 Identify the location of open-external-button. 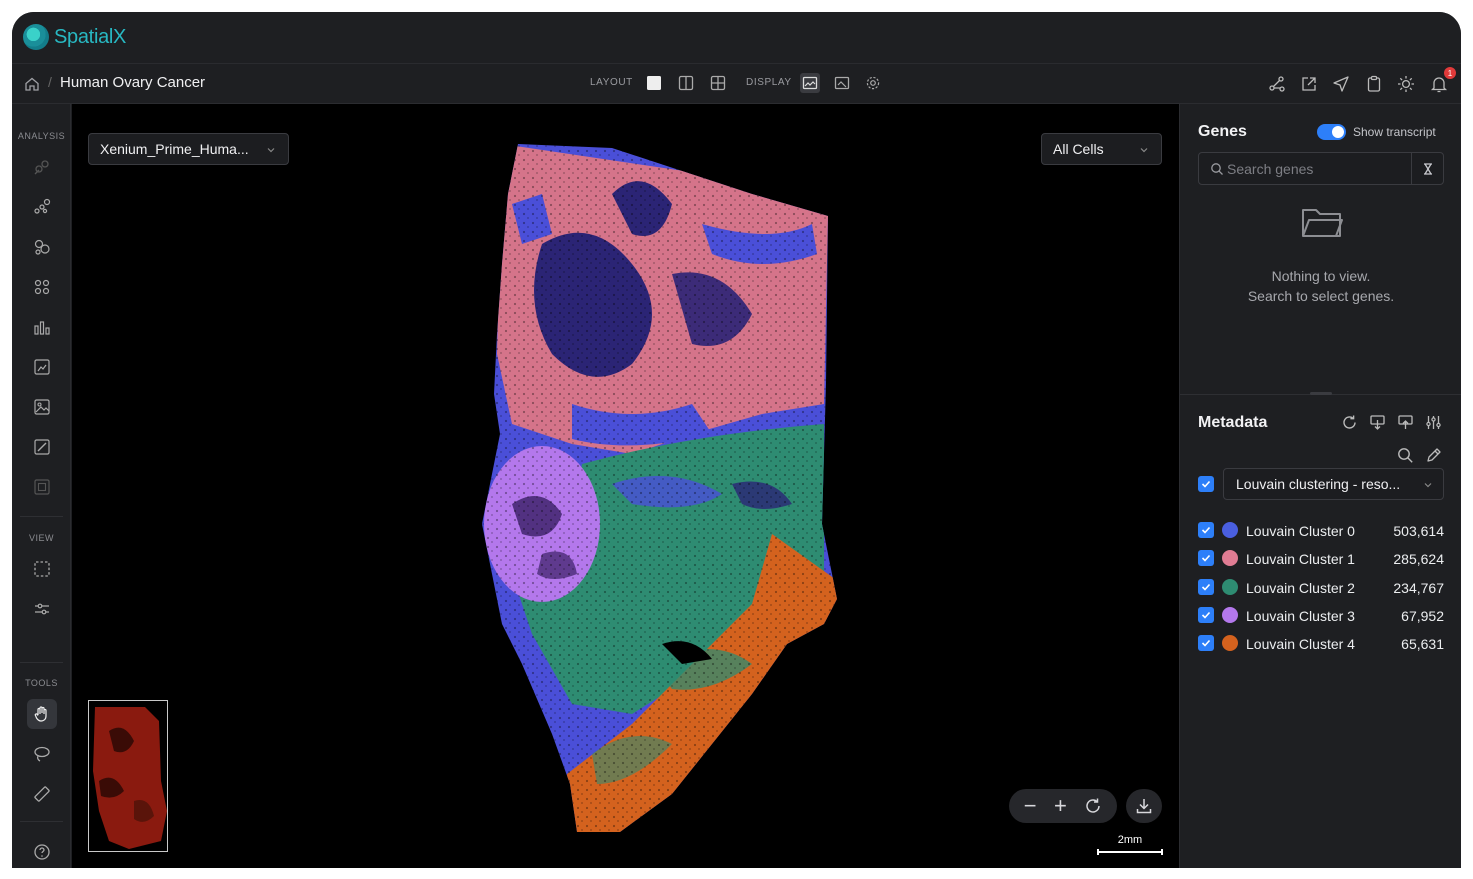
(1309, 84).